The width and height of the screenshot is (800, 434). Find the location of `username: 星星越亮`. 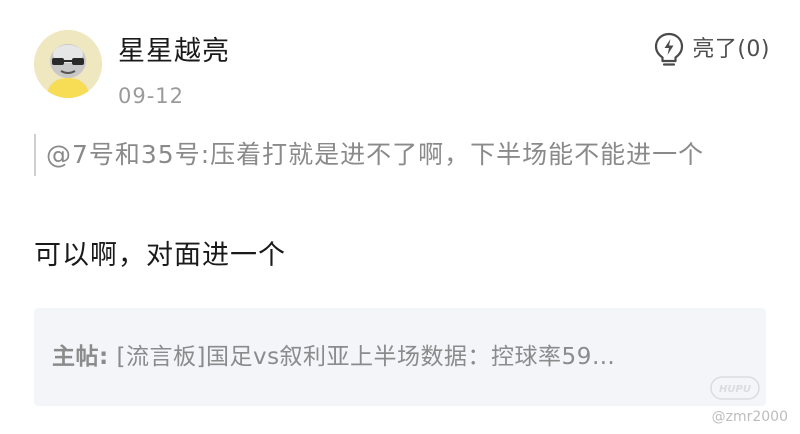

username: 星星越亮 is located at coordinates (174, 52).